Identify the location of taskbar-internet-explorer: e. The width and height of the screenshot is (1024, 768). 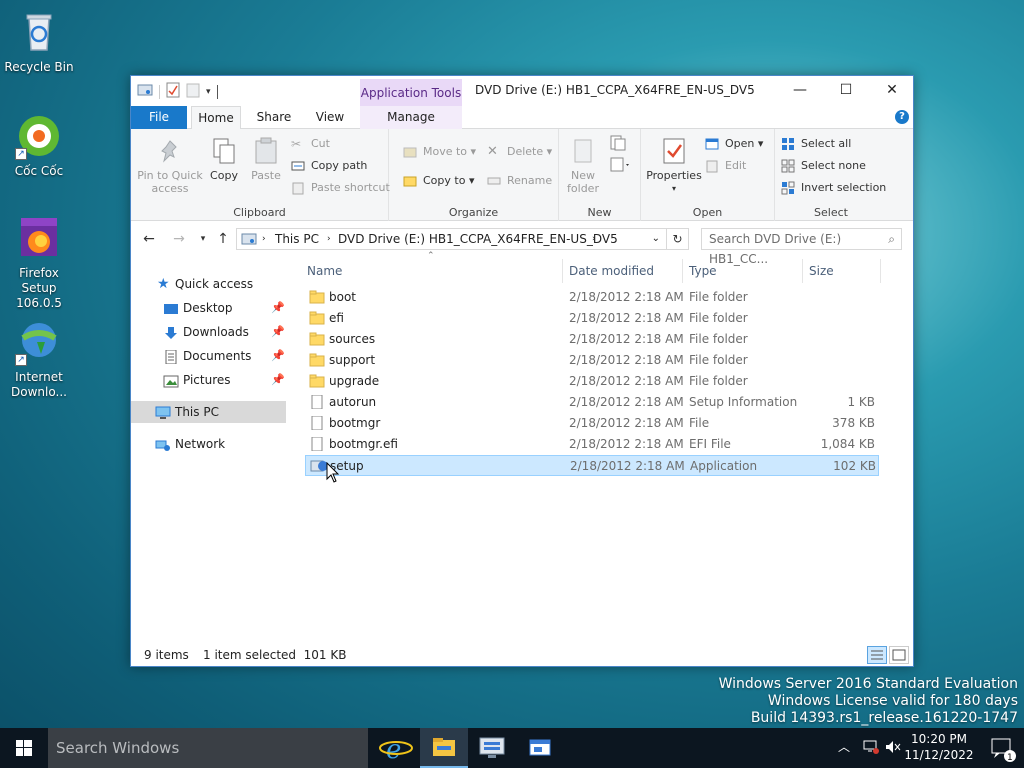
(396, 748).